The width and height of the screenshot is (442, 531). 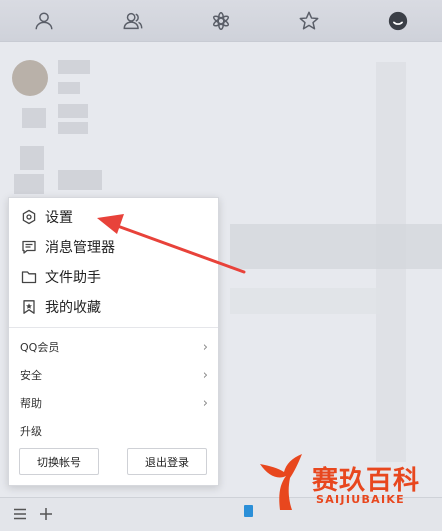 What do you see at coordinates (31, 431) in the screenshot?
I see `menu-item-label: 升级` at bounding box center [31, 431].